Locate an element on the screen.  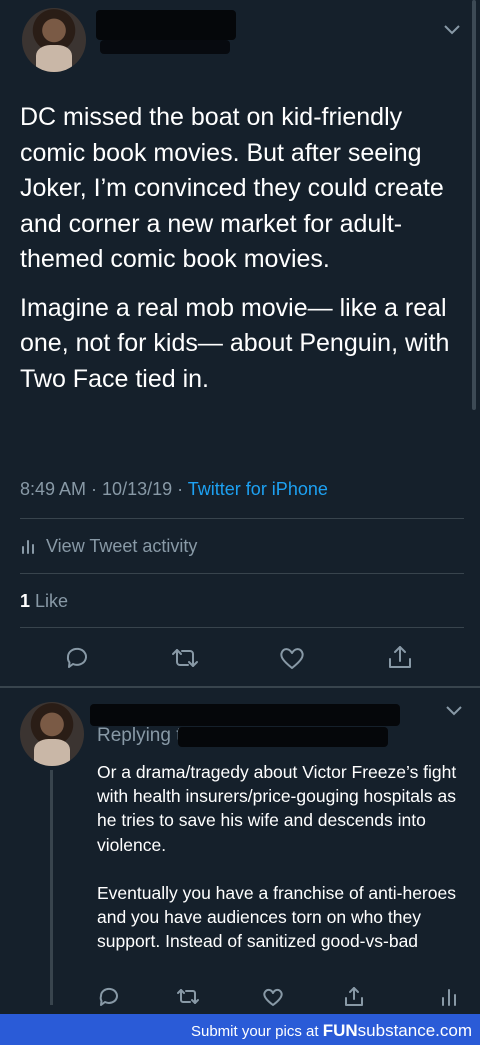
redacted-username is located at coordinates (166, 25).